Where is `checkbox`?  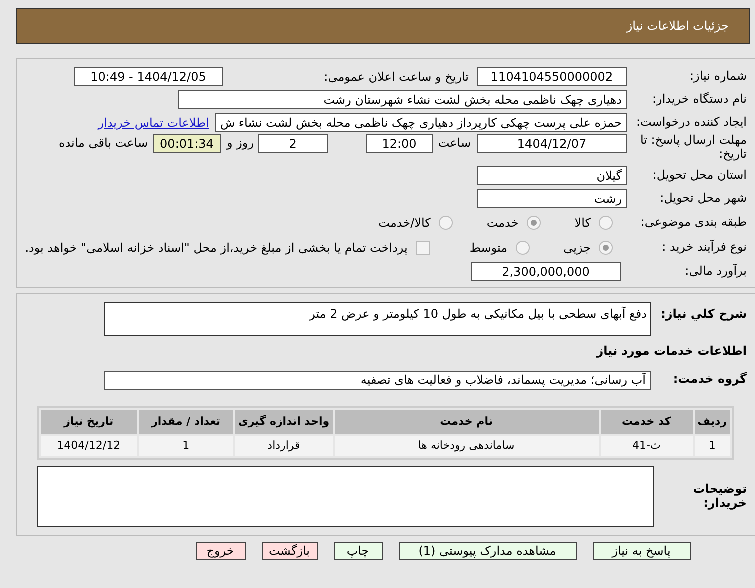
checkbox is located at coordinates (423, 247).